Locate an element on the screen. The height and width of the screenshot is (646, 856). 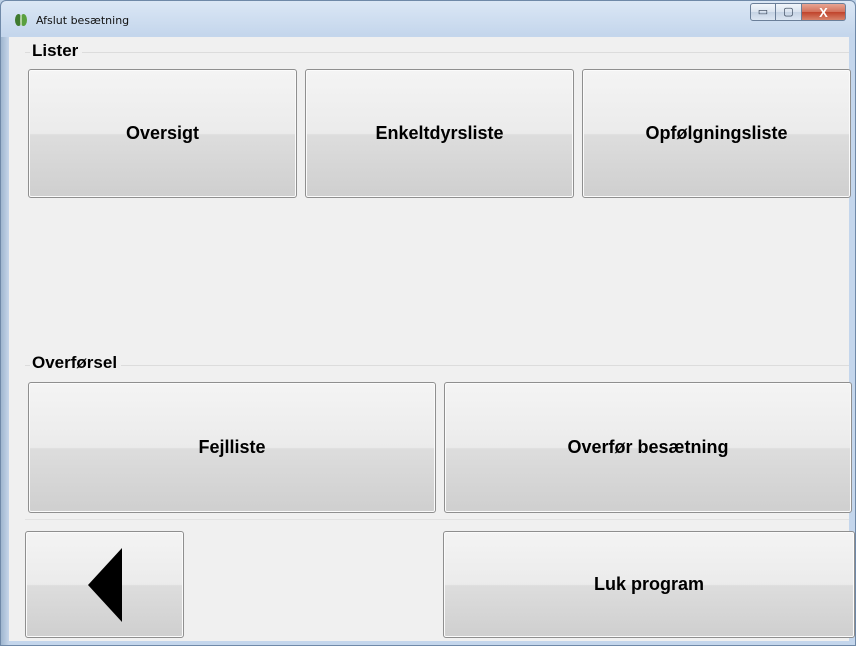
enkeltdyrsliste-label: Enkeltdyrsliste is located at coordinates (439, 133).